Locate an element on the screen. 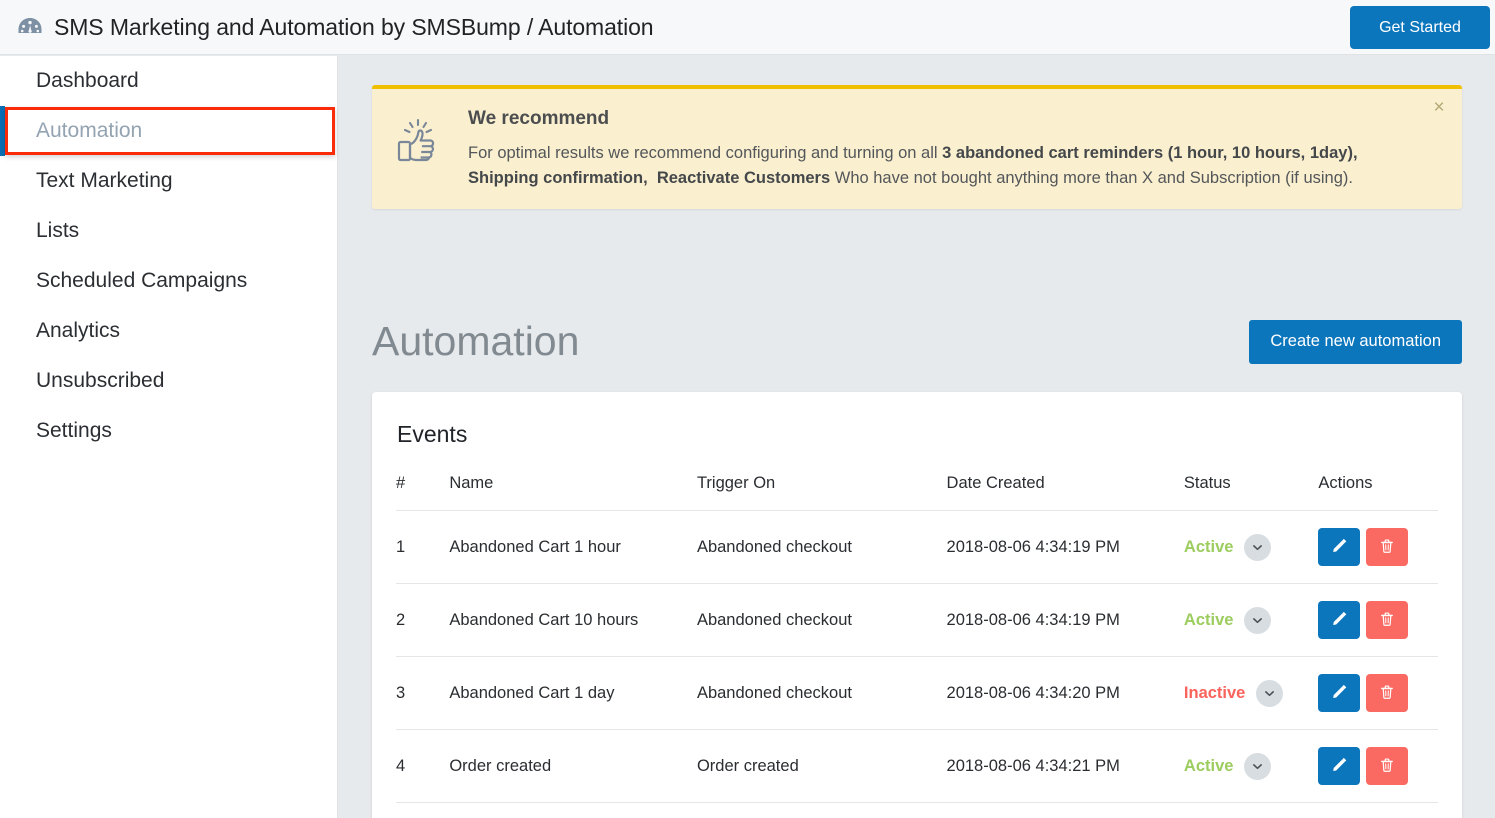  banner-line2-bold2: Reactivate Customers is located at coordinates (743, 178).